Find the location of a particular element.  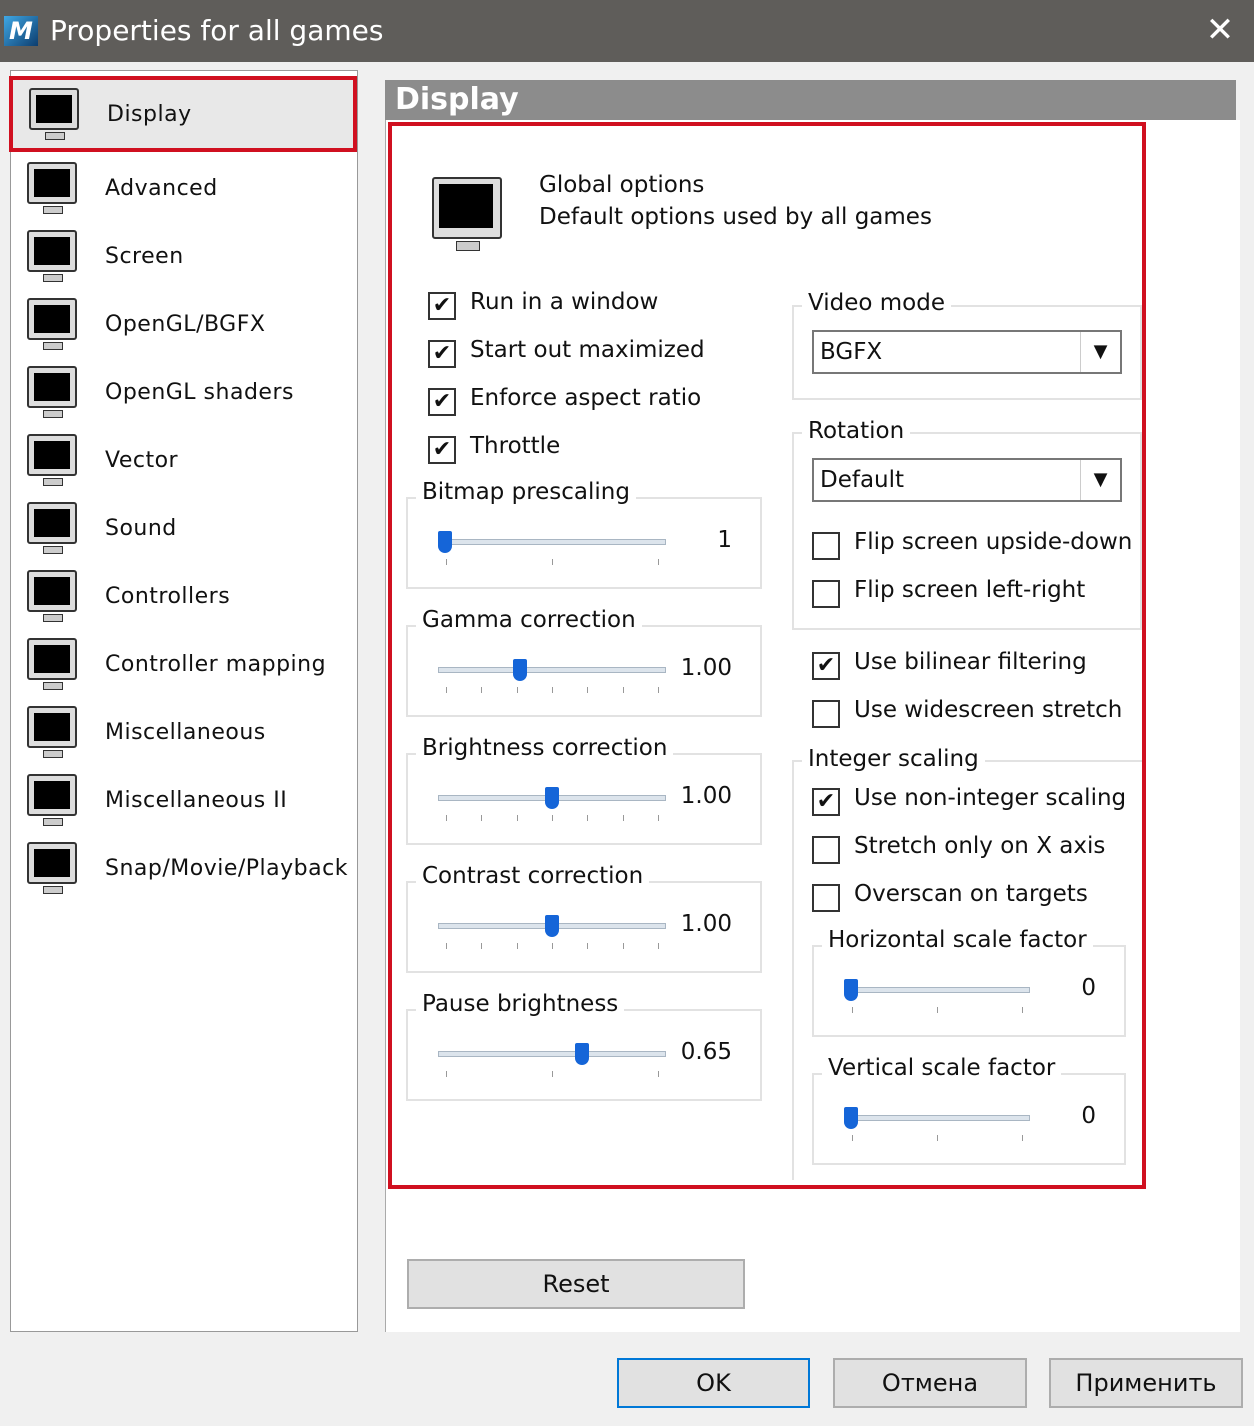

notepad-icon is located at coordinates (52, 800).